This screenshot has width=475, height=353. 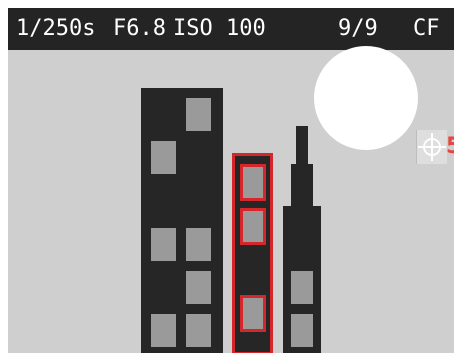 I want to click on shutter-speed: 1/250s, so click(x=56, y=28).